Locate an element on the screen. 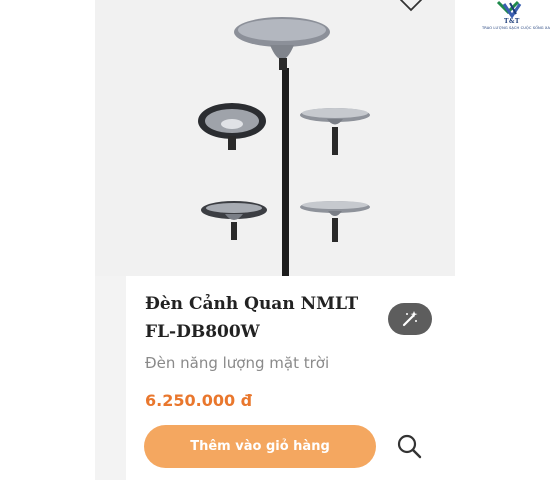 The width and height of the screenshot is (550, 480). magic-wand-icon is located at coordinates (410, 319).